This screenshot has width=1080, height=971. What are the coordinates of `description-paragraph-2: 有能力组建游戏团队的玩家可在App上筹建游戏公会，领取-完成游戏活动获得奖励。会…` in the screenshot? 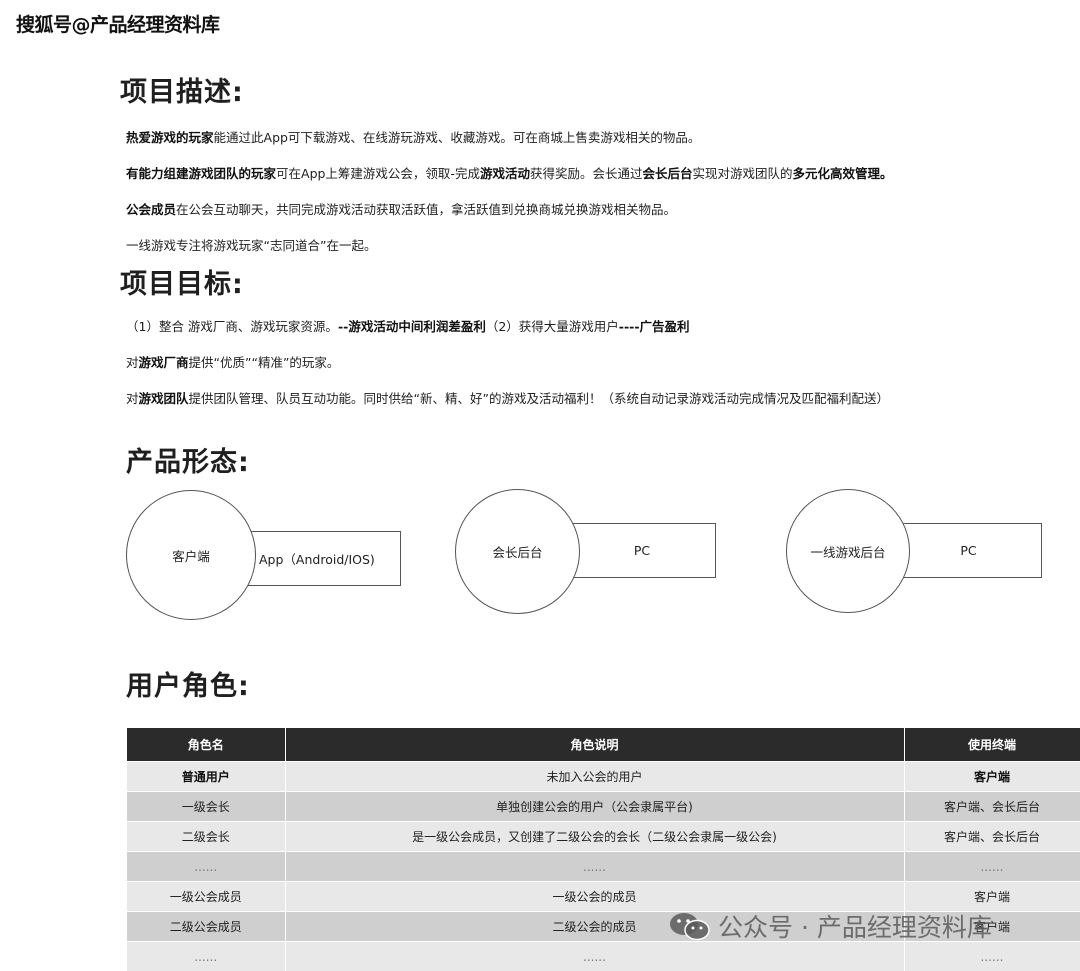 It's located at (509, 172).